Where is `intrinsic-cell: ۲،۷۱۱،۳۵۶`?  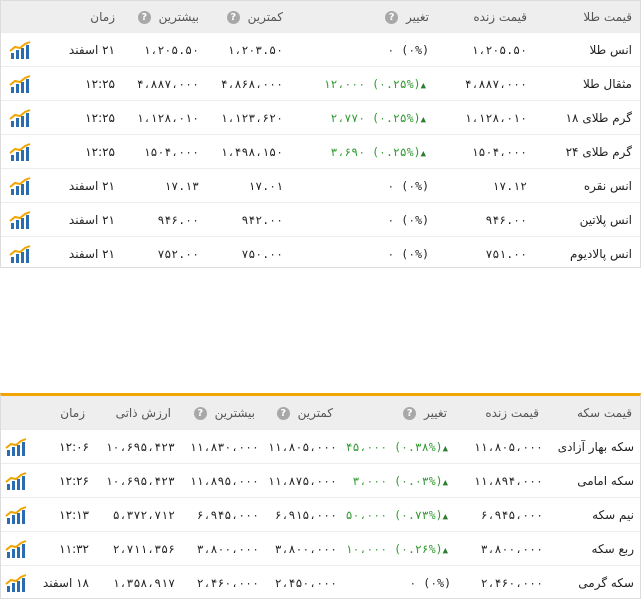
intrinsic-cell: ۲،۷۱۱،۳۵۶ is located at coordinates (136, 549).